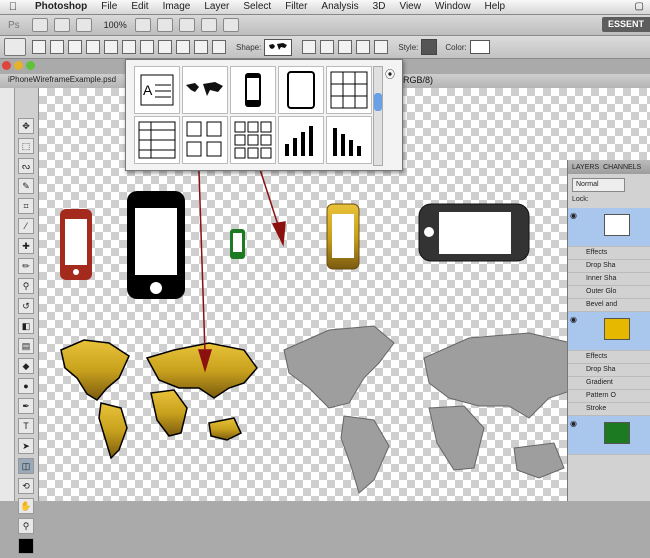  What do you see at coordinates (26, 406) in the screenshot?
I see `pen-tool-icon: ✒` at bounding box center [26, 406].